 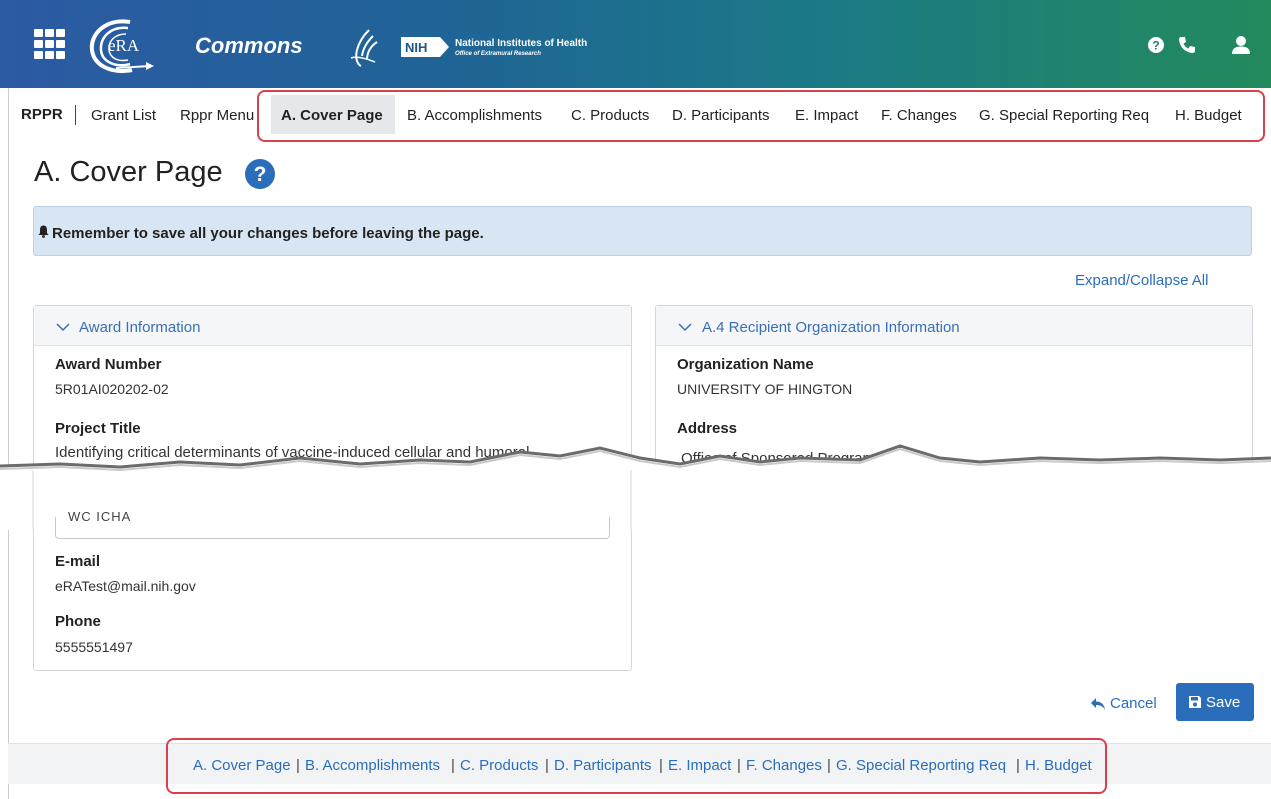 I want to click on nih-badge-logo: NIH, so click(x=425, y=47).